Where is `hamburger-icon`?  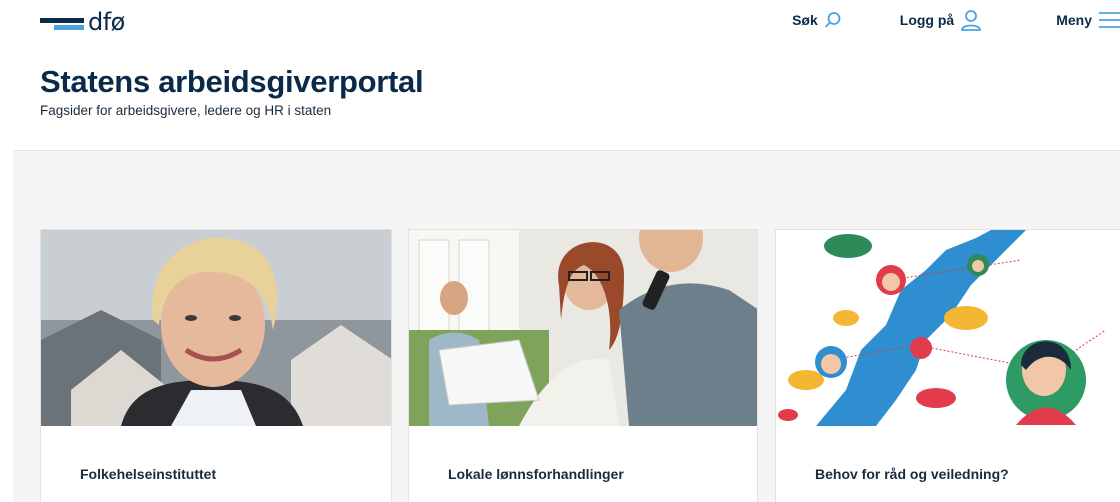
hamburger-icon is located at coordinates (1109, 20).